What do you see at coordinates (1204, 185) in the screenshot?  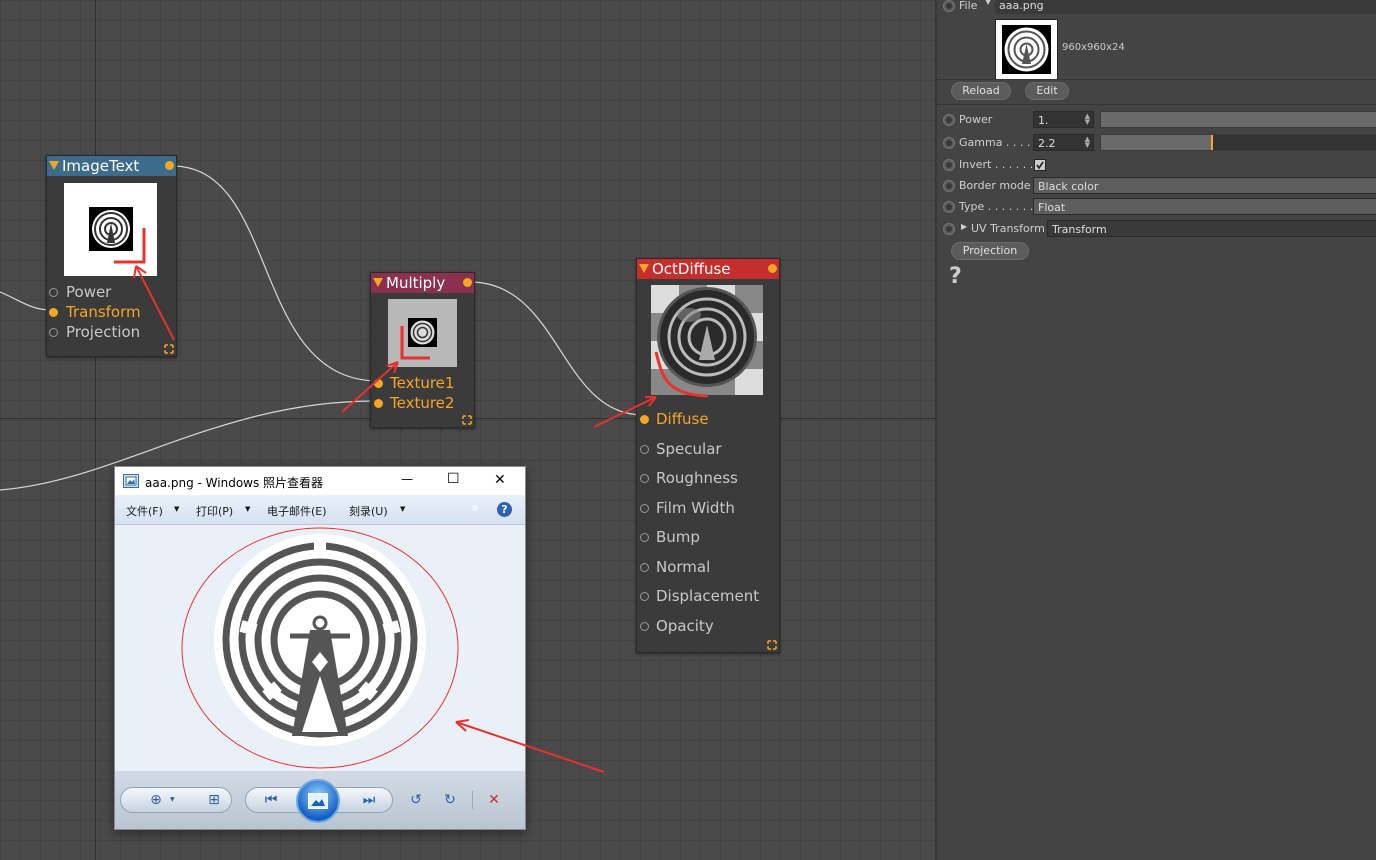 I see `border-mode-dropdown: Black color` at bounding box center [1204, 185].